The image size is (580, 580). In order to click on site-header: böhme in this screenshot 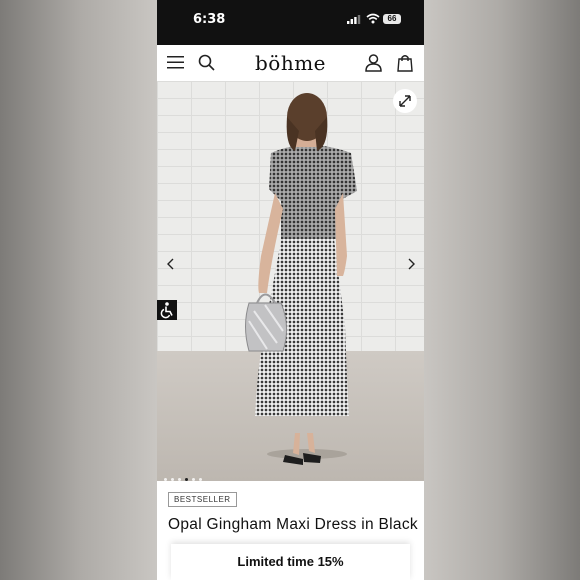, I will do `click(290, 63)`.